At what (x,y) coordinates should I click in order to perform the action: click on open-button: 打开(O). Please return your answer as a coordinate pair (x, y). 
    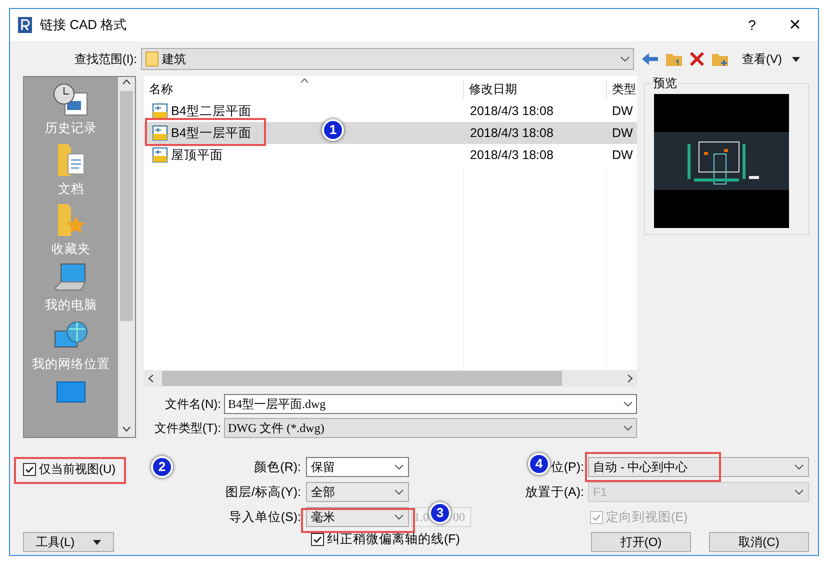
    Looking at the image, I should click on (641, 542).